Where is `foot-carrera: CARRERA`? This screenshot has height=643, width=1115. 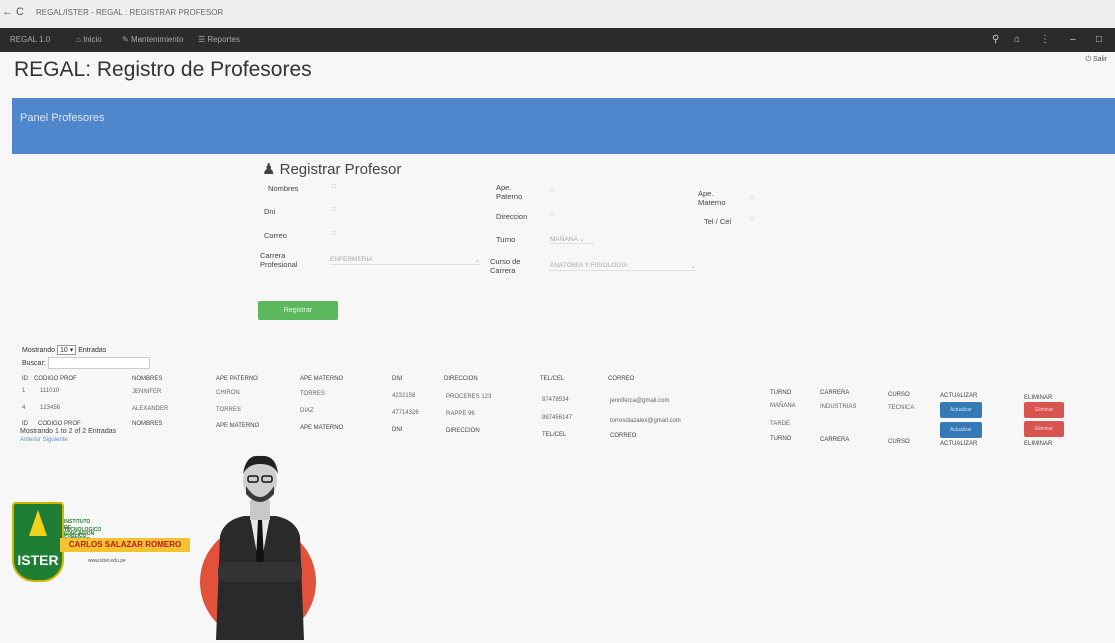 foot-carrera: CARRERA is located at coordinates (835, 440).